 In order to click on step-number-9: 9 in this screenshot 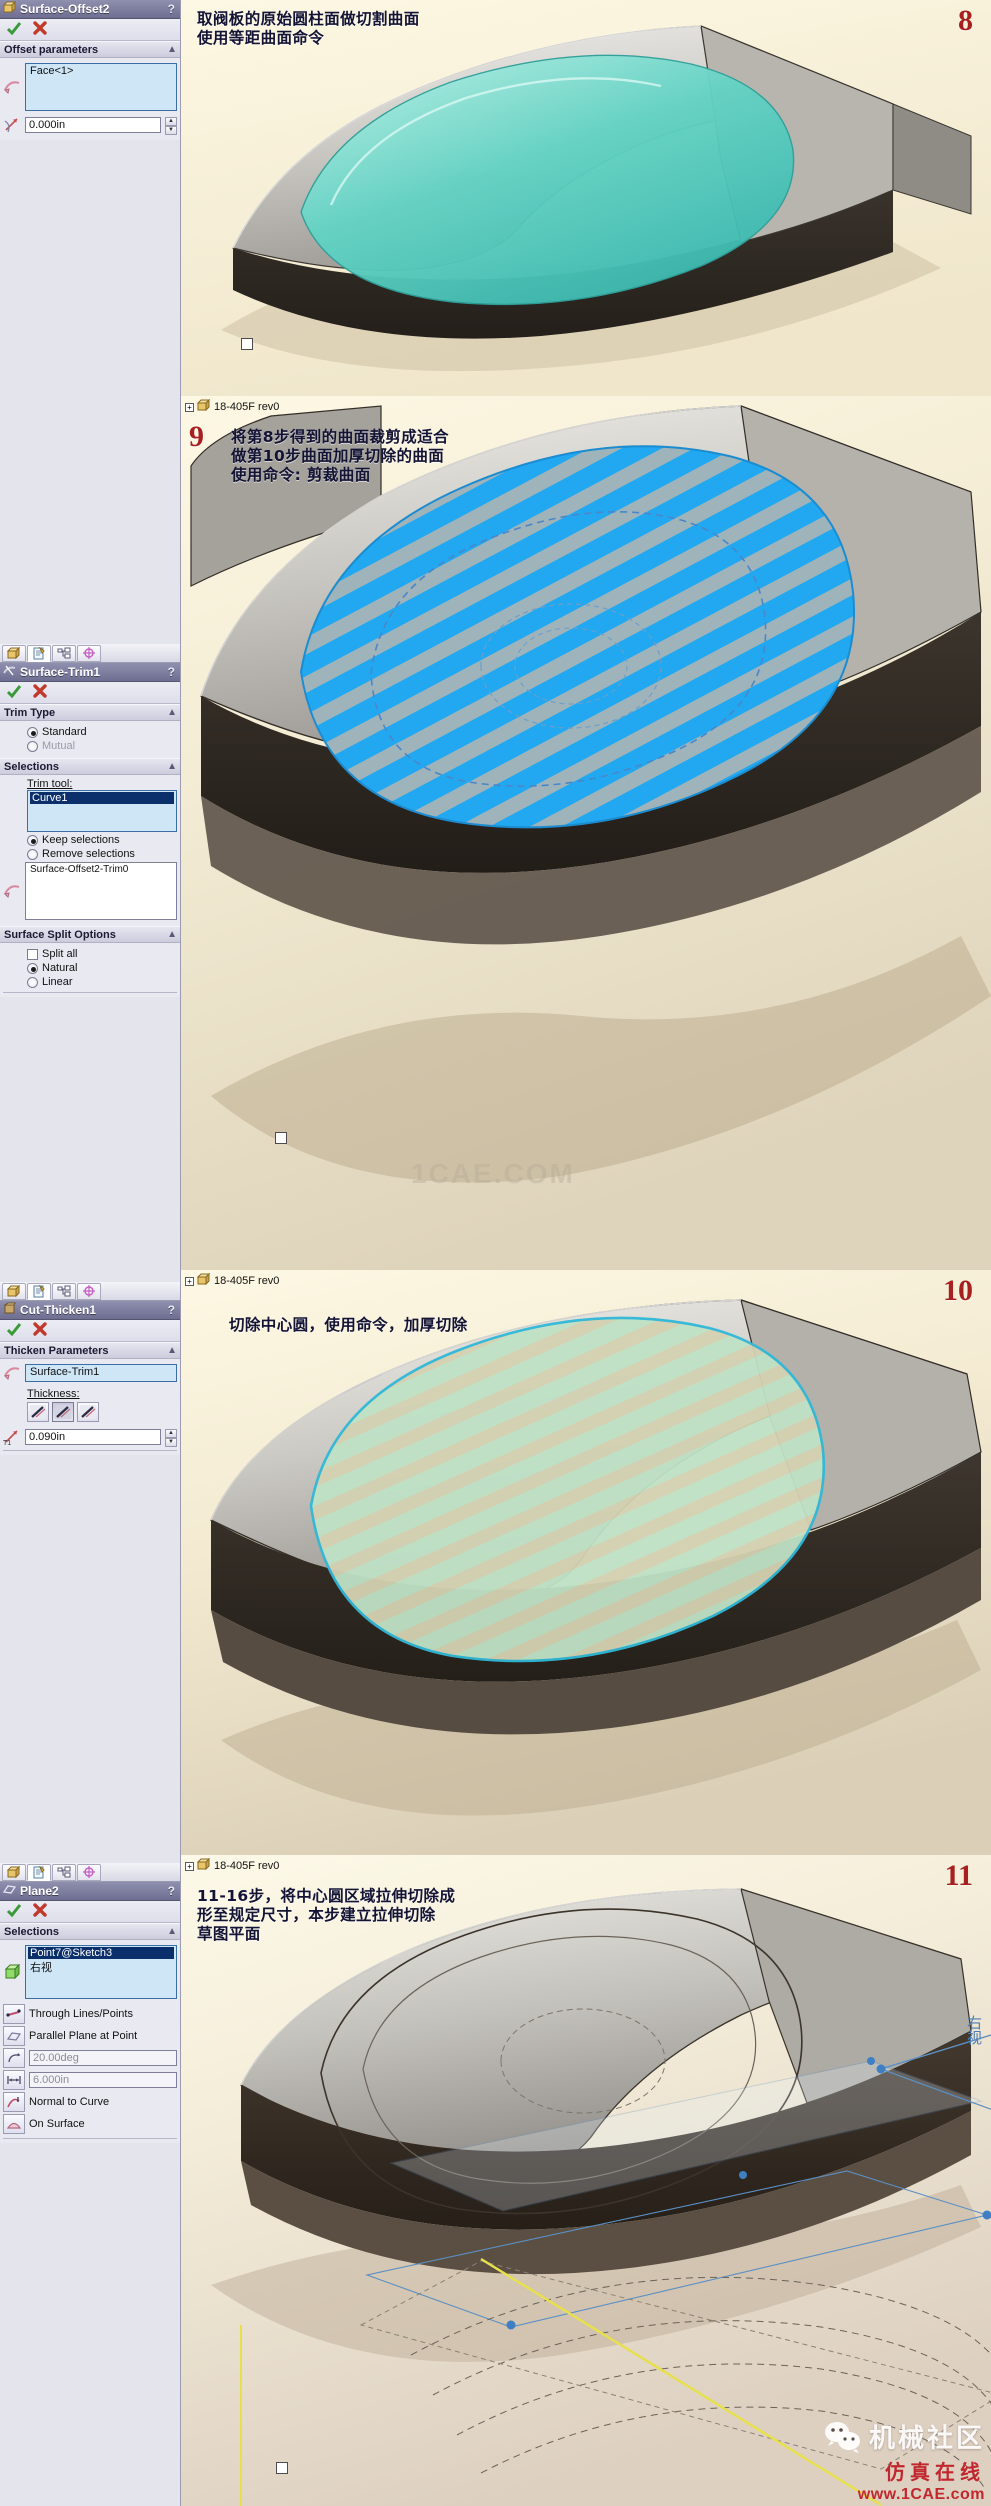, I will do `click(196, 436)`.